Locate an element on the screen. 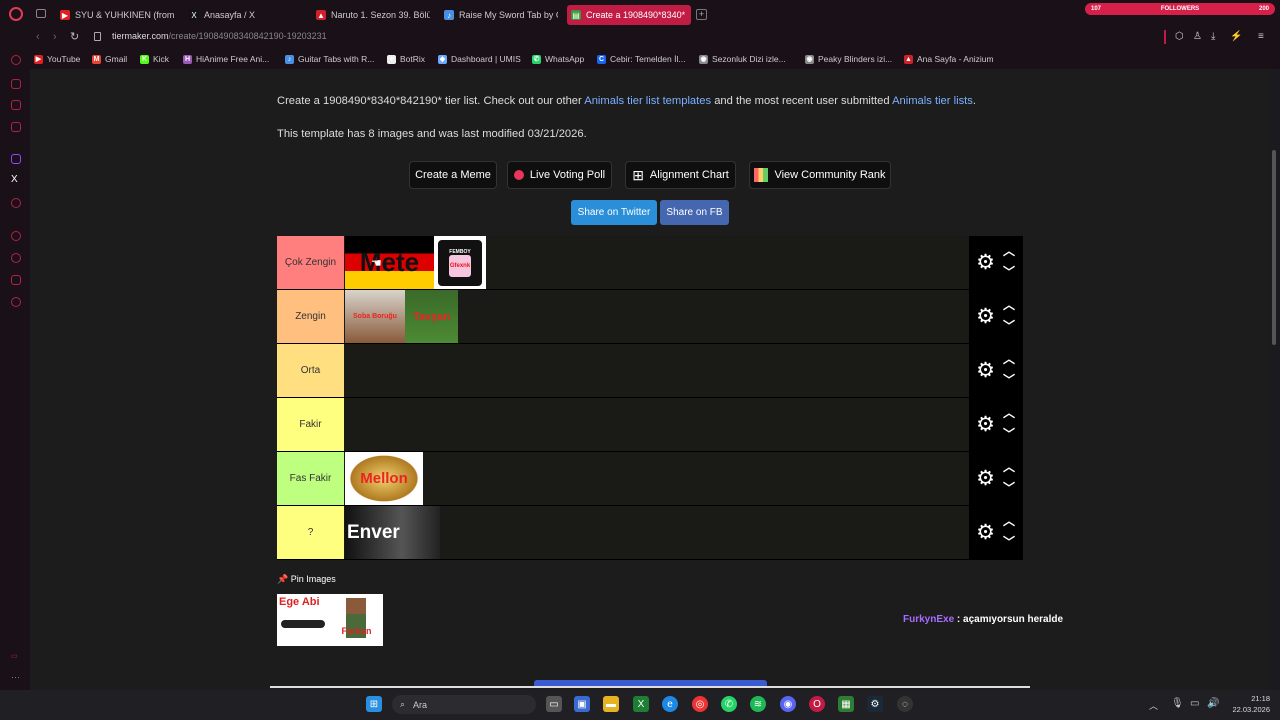 The height and width of the screenshot is (720, 1280). more-icon: ··· is located at coordinates (15, 677).